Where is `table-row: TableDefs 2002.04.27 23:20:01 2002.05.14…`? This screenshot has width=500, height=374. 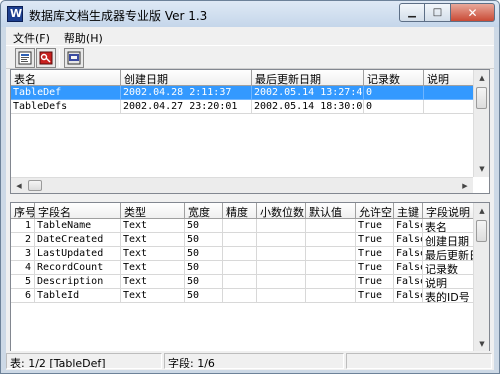
table-row: TableDefs 2002.04.27 23:20:01 2002.05.14… is located at coordinates (243, 107).